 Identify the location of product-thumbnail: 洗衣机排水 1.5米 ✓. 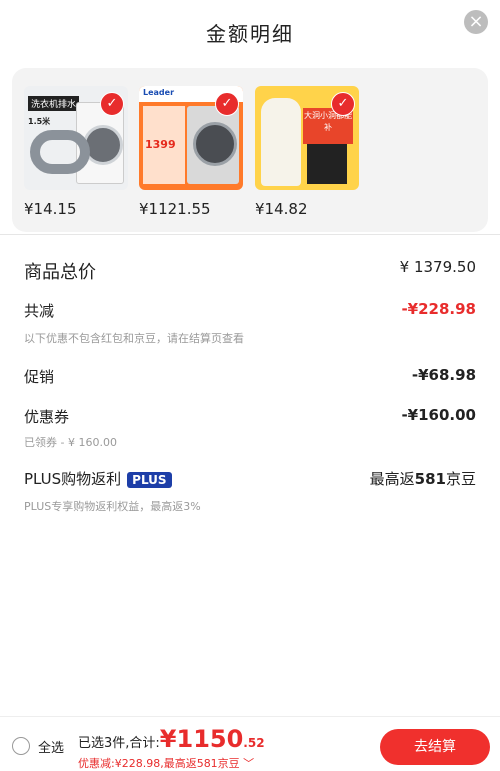
(76, 138).